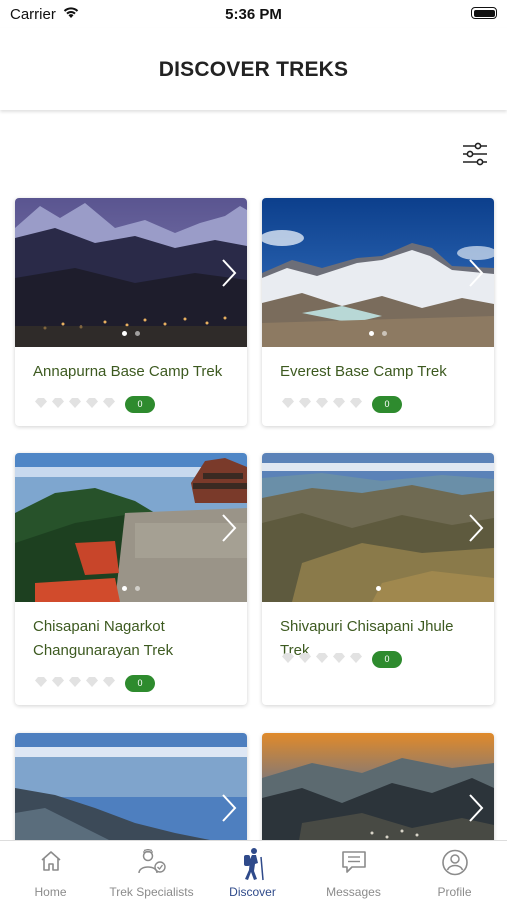 This screenshot has width=507, height=901. I want to click on tab-profile: Profile, so click(454, 871).